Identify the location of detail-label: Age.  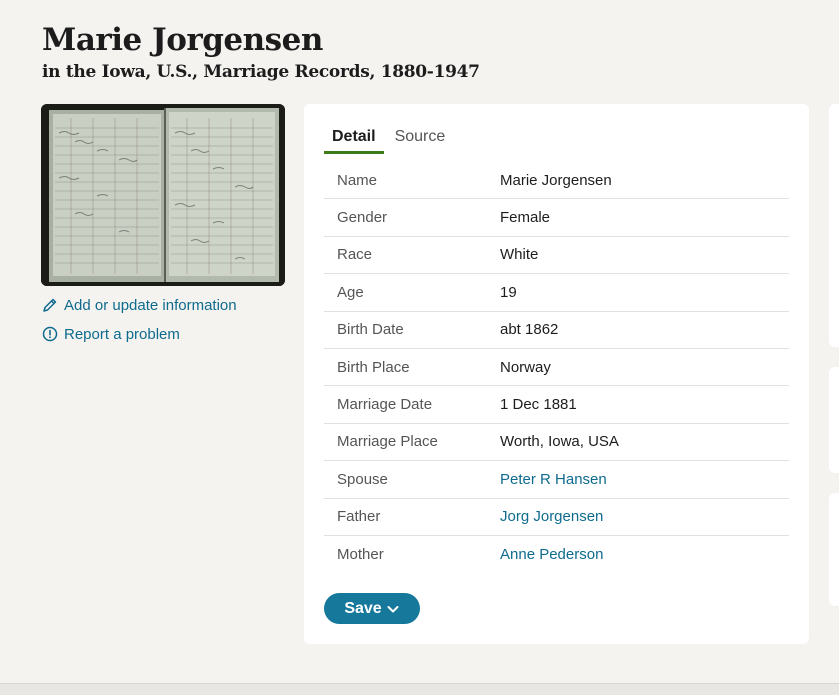
(350, 292).